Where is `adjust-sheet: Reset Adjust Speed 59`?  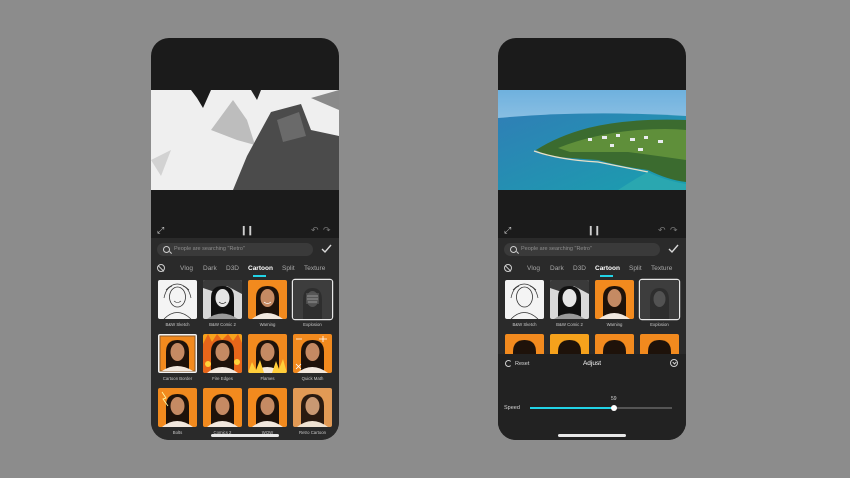
adjust-sheet: Reset Adjust Speed 59 is located at coordinates (592, 397).